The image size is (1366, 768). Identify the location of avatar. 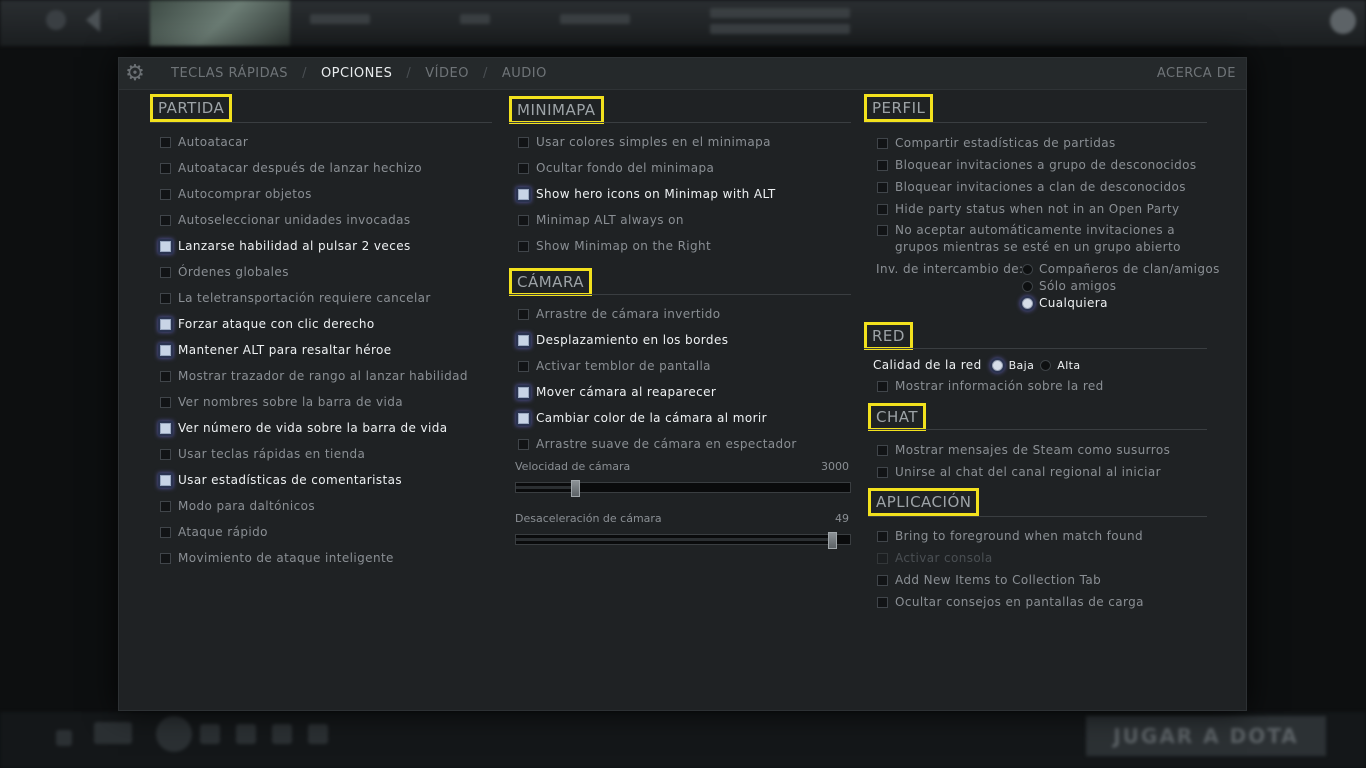
(1343, 21).